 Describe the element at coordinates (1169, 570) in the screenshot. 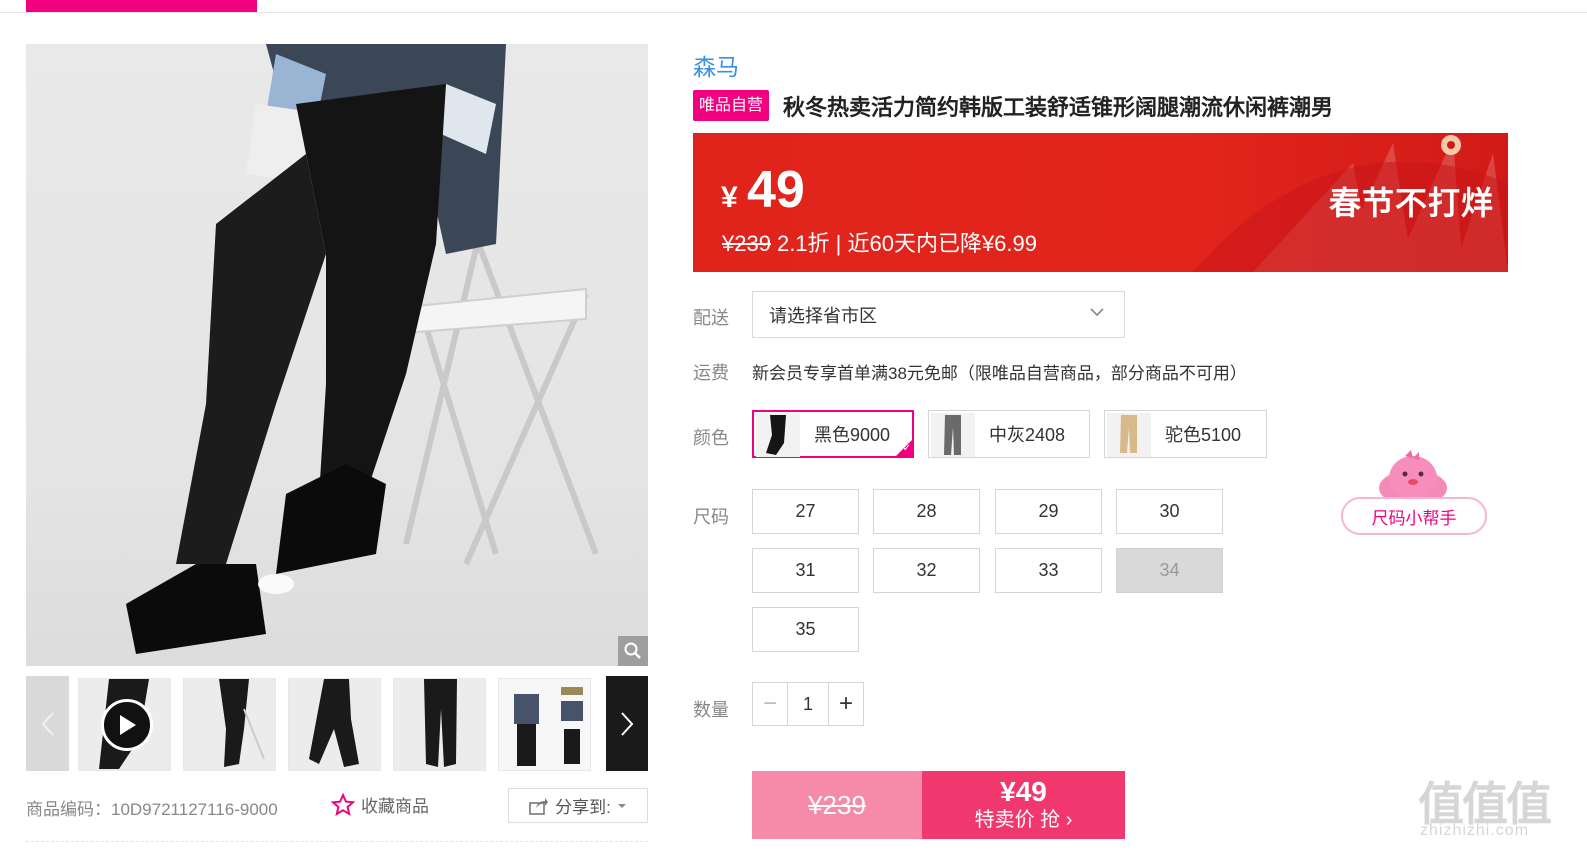

I see `size-option-34-unavailable: 34` at that location.